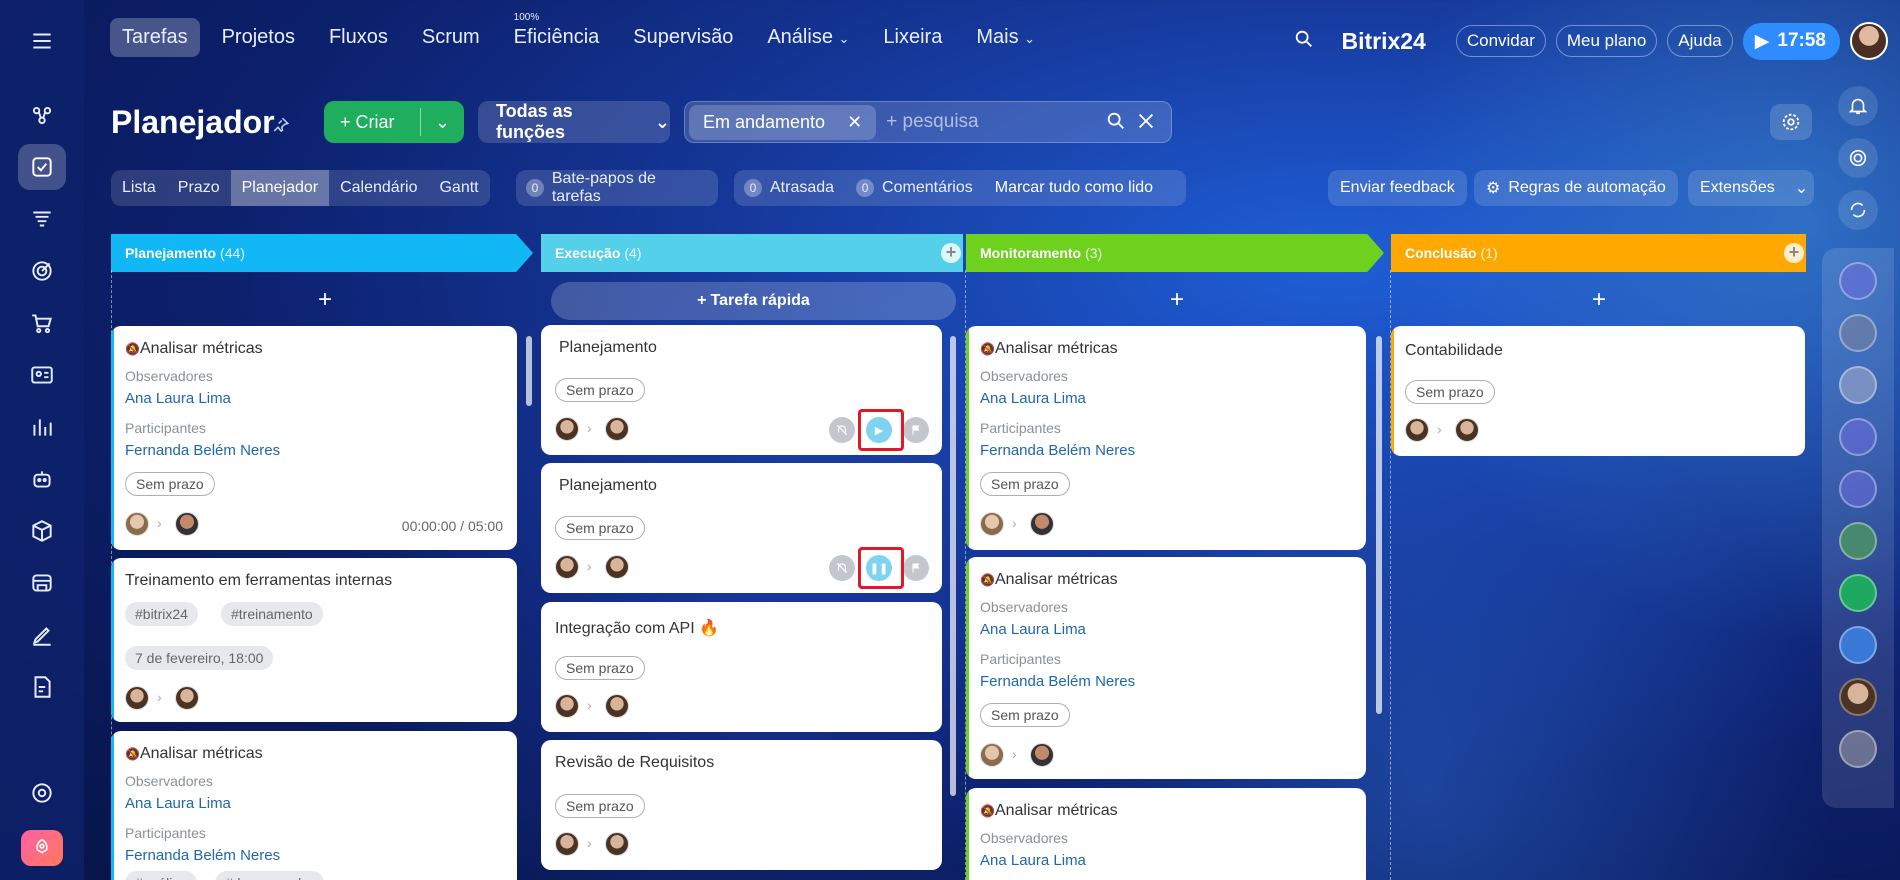  I want to click on nav-tab-tasks: Tarefas, so click(155, 37).